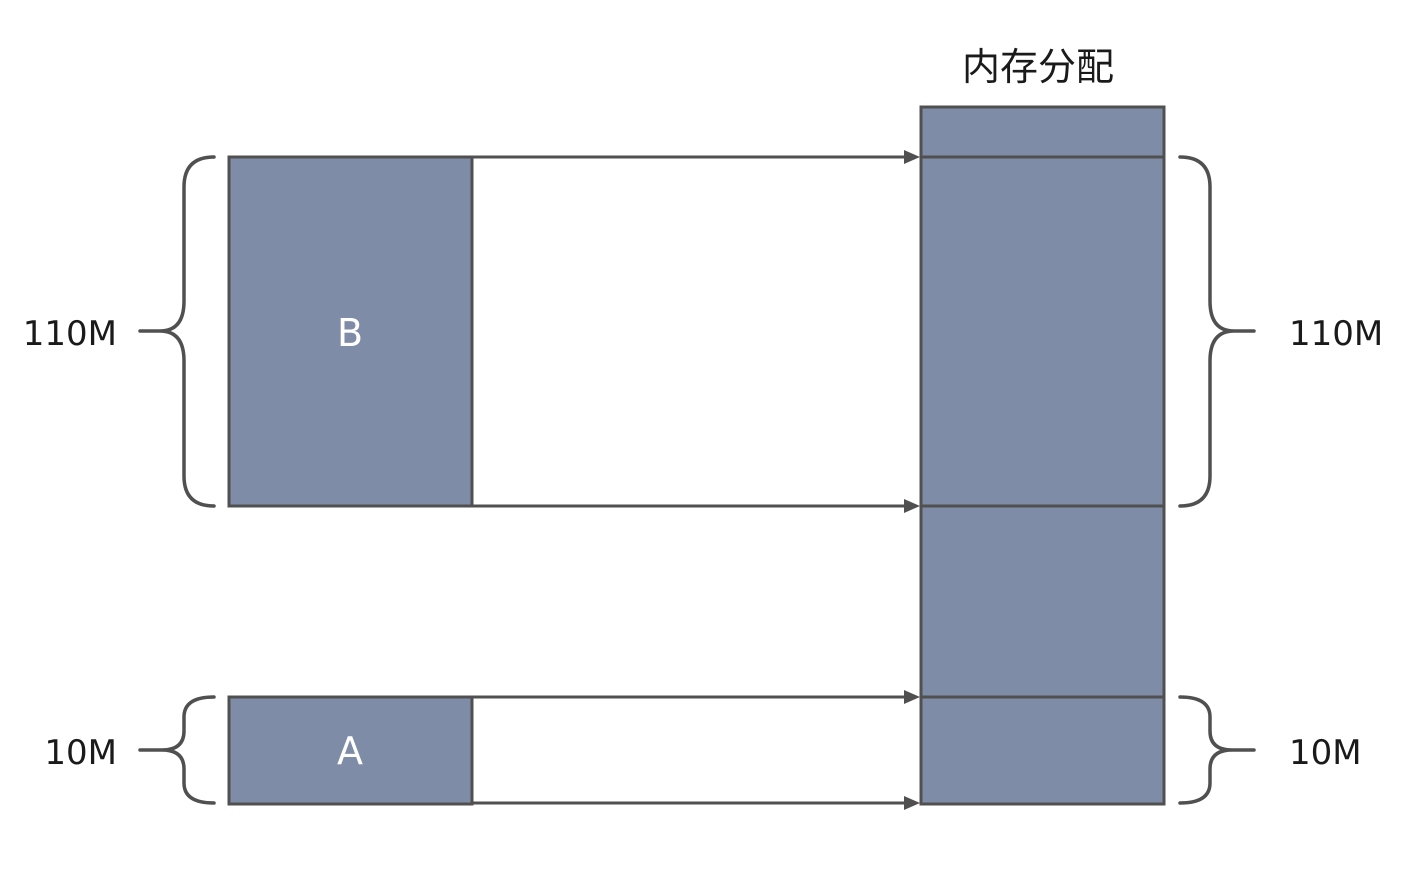  I want to click on right-brace-b, so click(1217, 331).